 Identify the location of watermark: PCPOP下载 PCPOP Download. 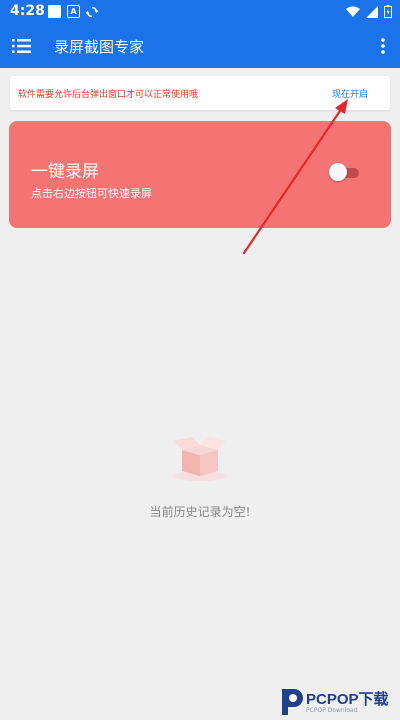
(338, 701).